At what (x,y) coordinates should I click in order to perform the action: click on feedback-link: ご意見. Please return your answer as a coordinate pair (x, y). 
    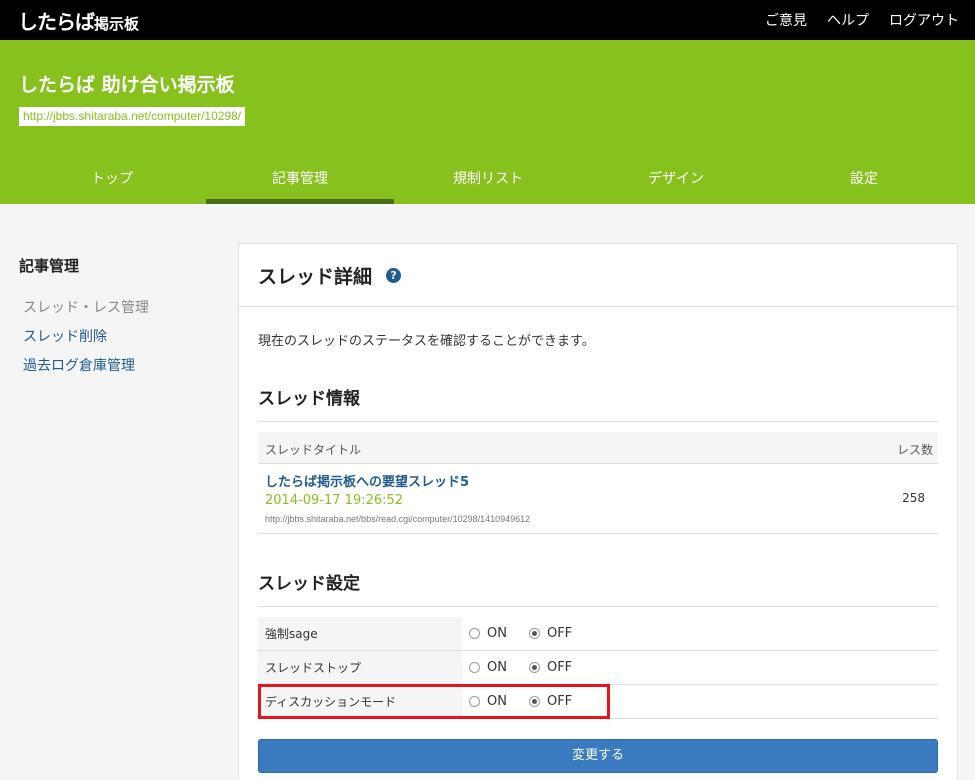
    Looking at the image, I should click on (786, 20).